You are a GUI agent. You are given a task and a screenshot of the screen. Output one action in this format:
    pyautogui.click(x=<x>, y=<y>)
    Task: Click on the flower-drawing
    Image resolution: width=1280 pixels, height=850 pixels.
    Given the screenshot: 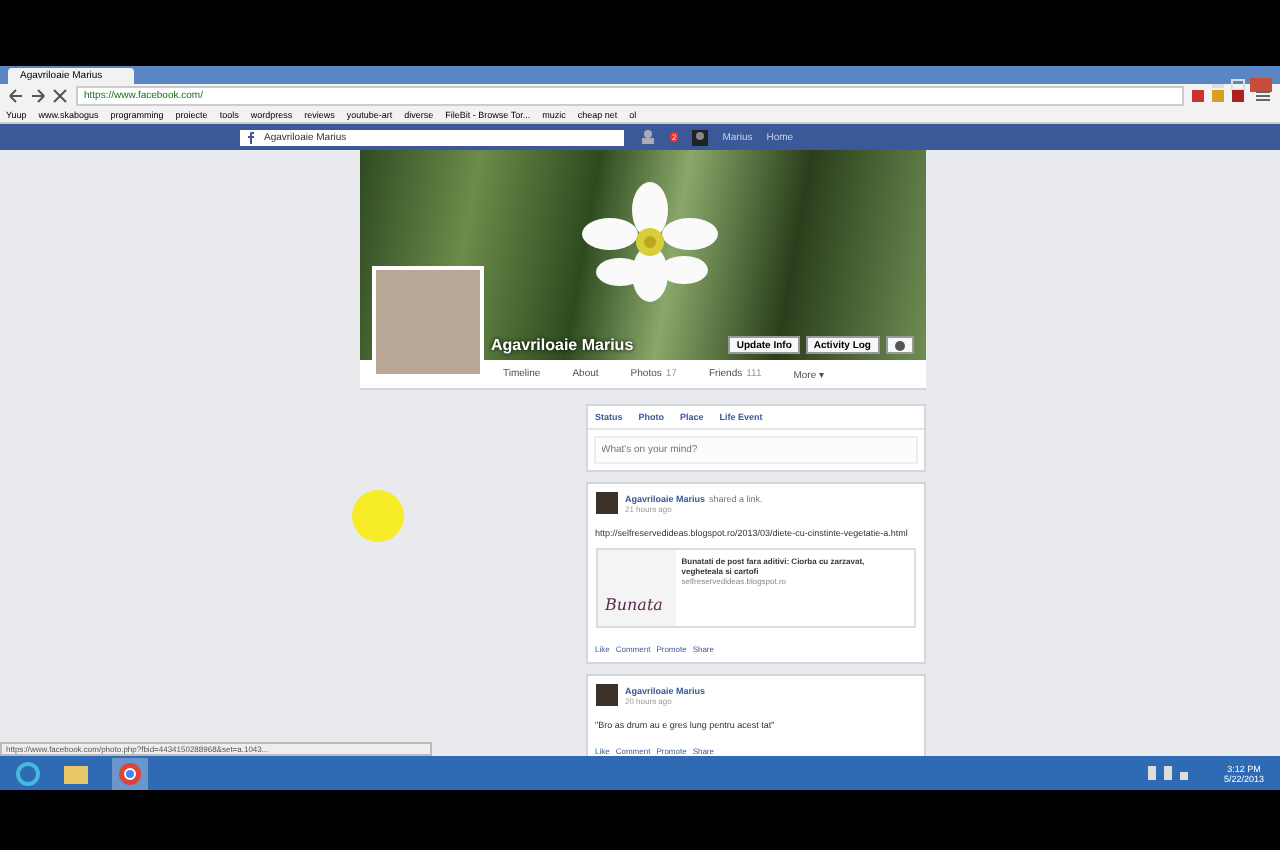 What is the action you would take?
    pyautogui.click(x=649, y=242)
    